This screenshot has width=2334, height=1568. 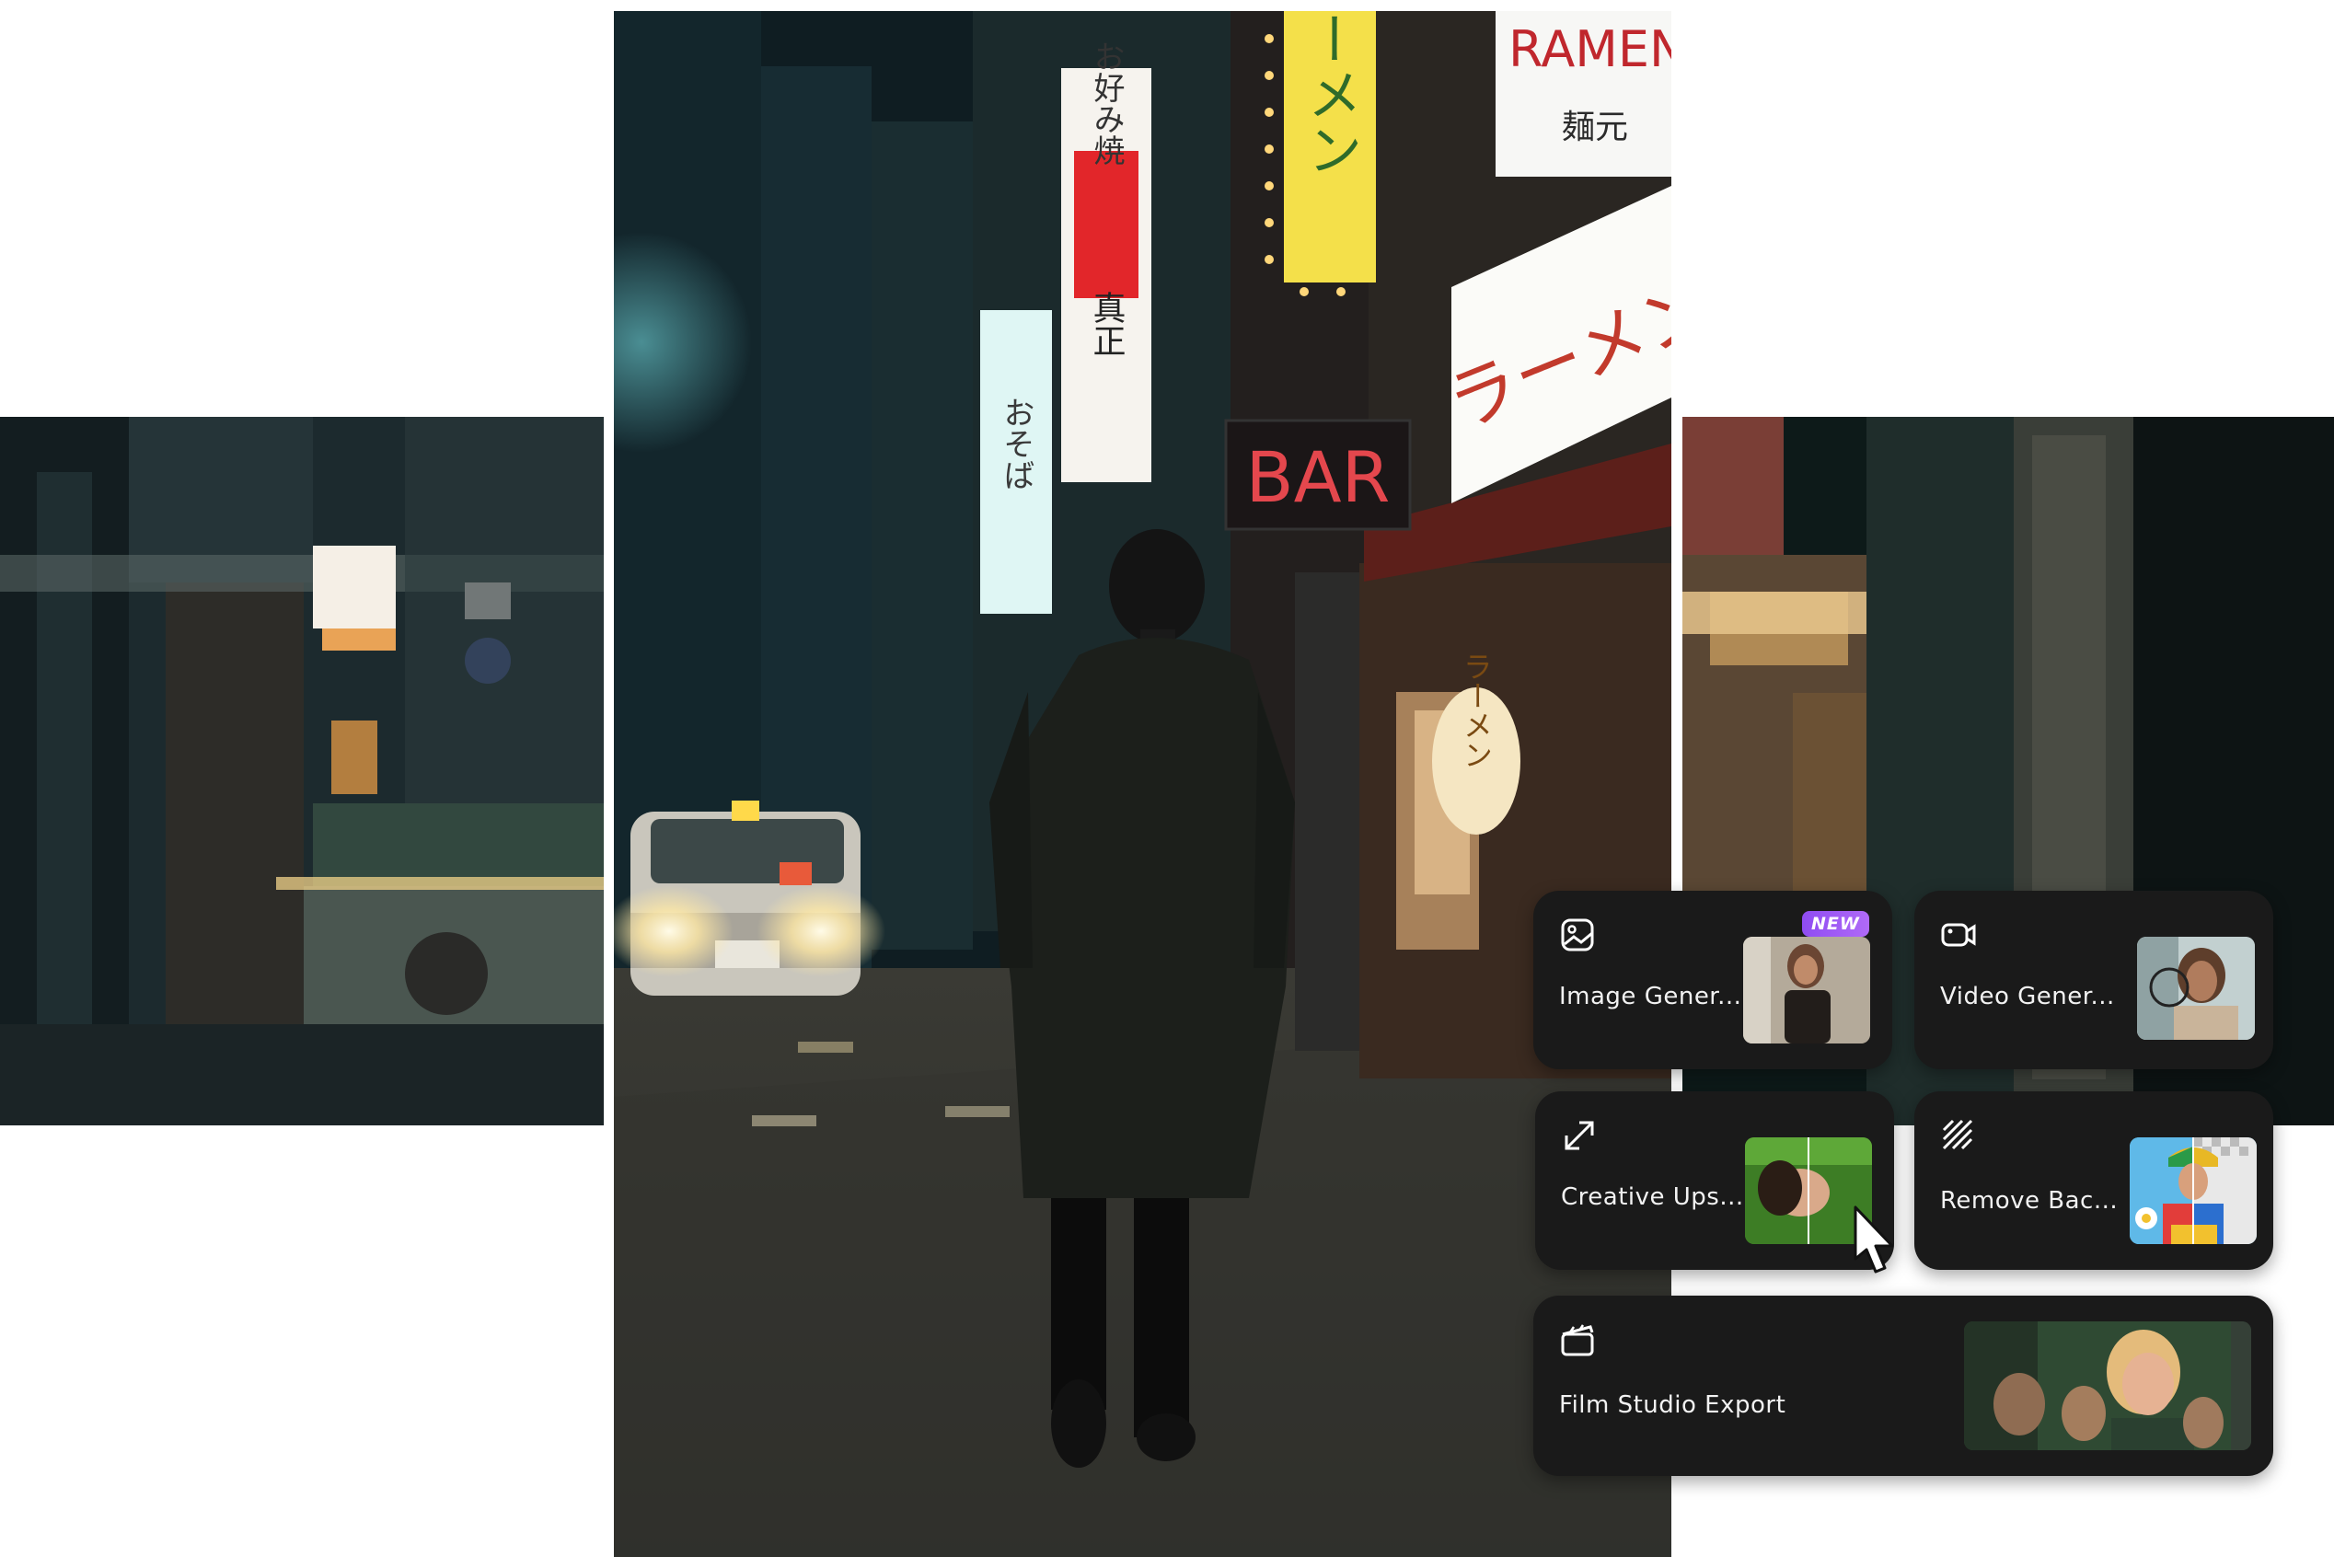 I want to click on card-film-studio-export-label: Film Studio Export, so click(x=1672, y=1405).